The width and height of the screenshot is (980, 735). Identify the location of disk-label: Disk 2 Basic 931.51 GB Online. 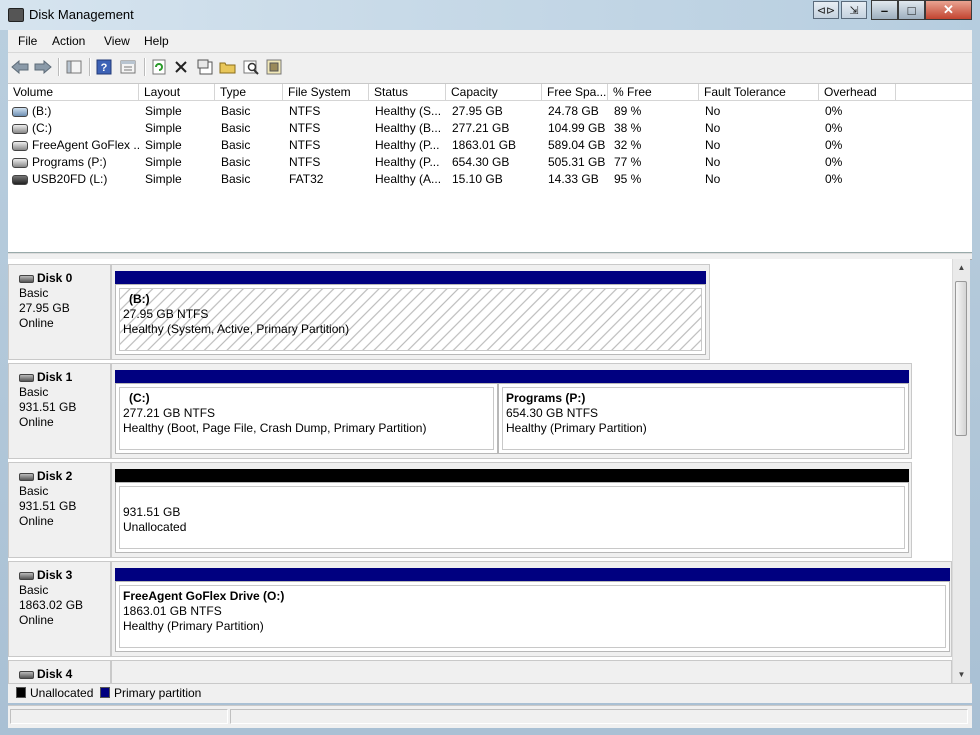
(59, 510).